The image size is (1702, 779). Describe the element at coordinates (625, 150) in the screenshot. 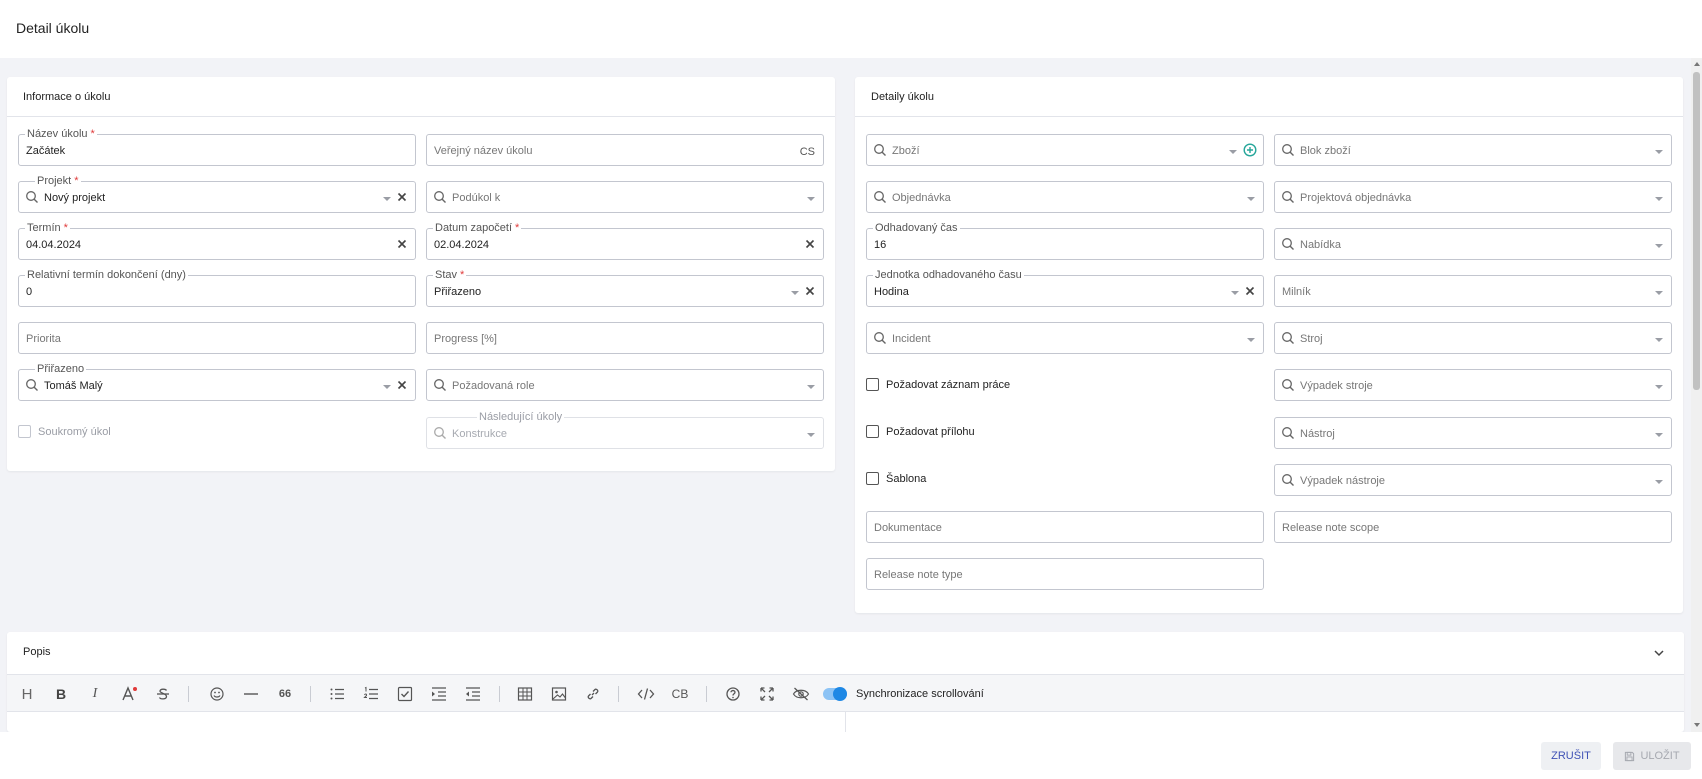

I see `public-name-field: Veřejný název úkolu CS` at that location.